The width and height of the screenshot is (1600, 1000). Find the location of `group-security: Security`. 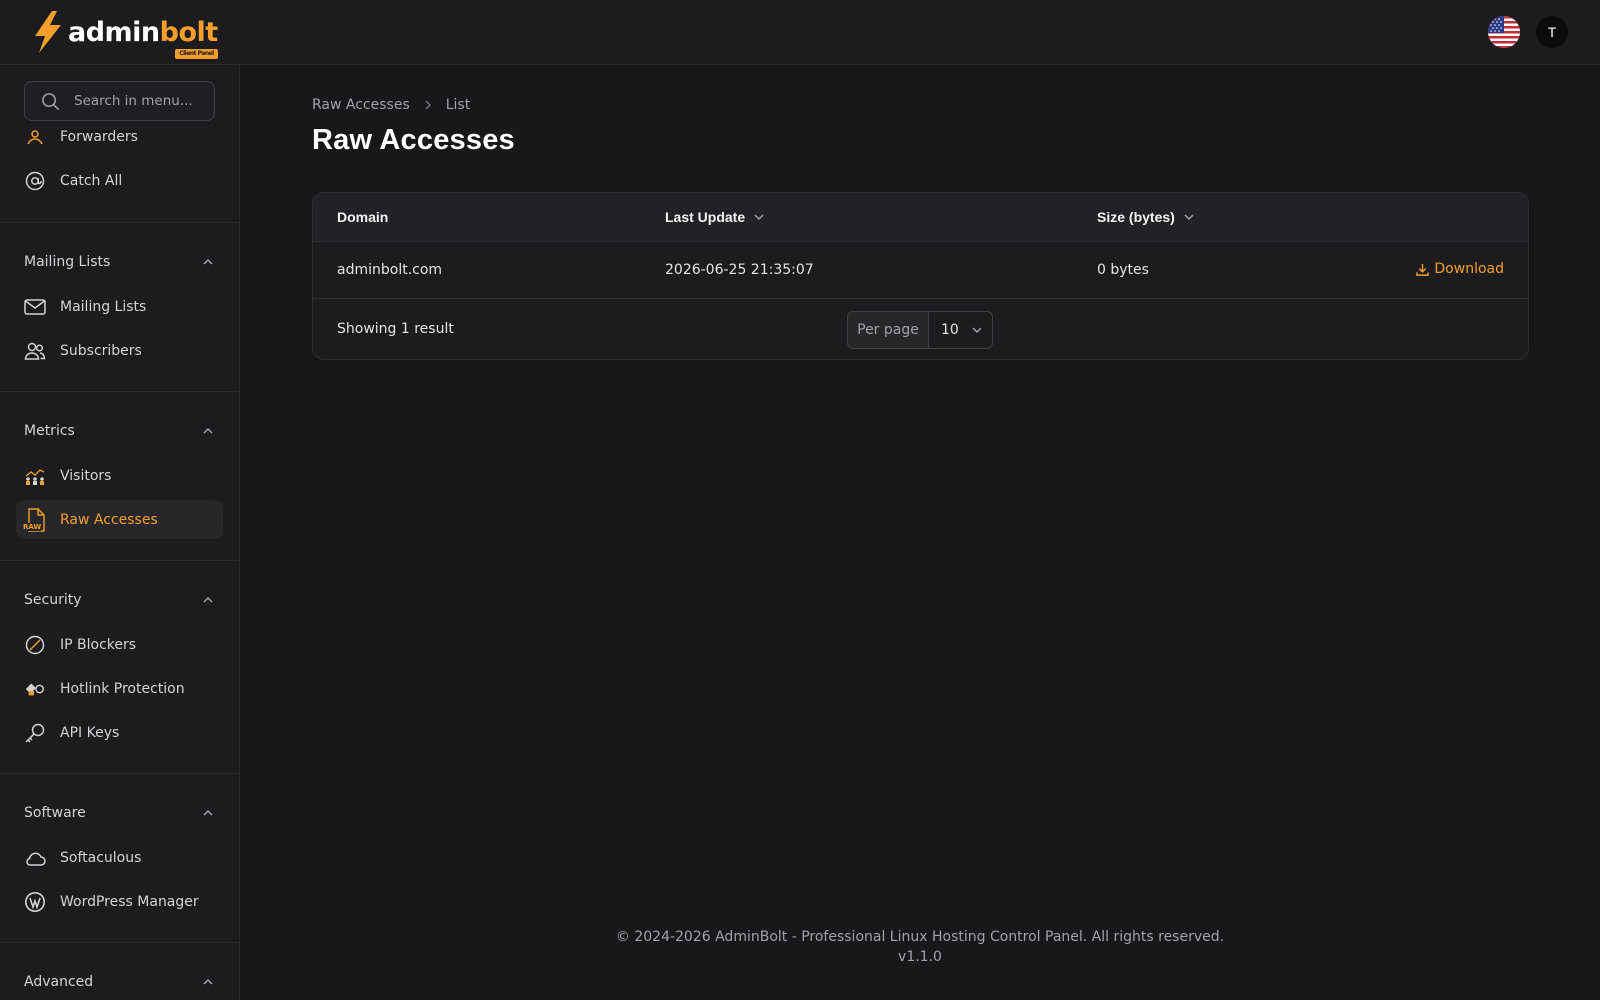

group-security: Security is located at coordinates (119, 600).